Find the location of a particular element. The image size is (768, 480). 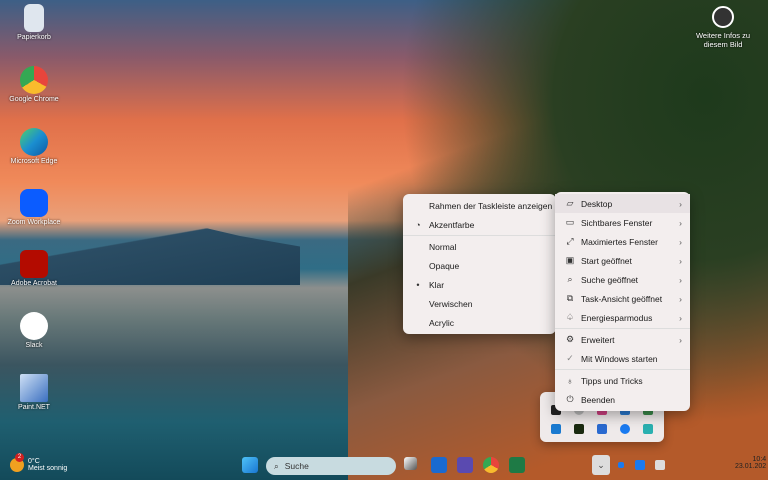

menu-item-energy-saver: ♤ Energiesparmodus › is located at coordinates (622, 317).